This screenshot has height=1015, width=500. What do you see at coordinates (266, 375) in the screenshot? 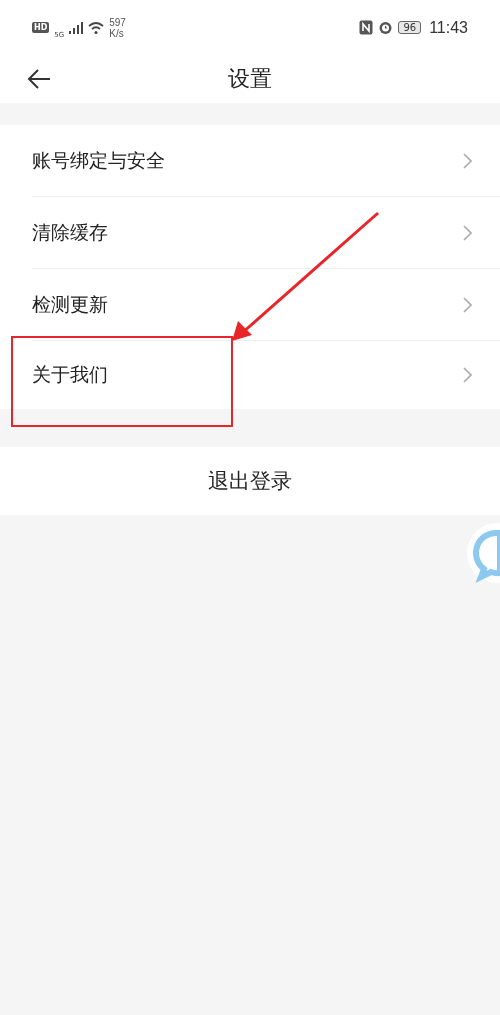
I see `settings-item: 关于我们` at bounding box center [266, 375].